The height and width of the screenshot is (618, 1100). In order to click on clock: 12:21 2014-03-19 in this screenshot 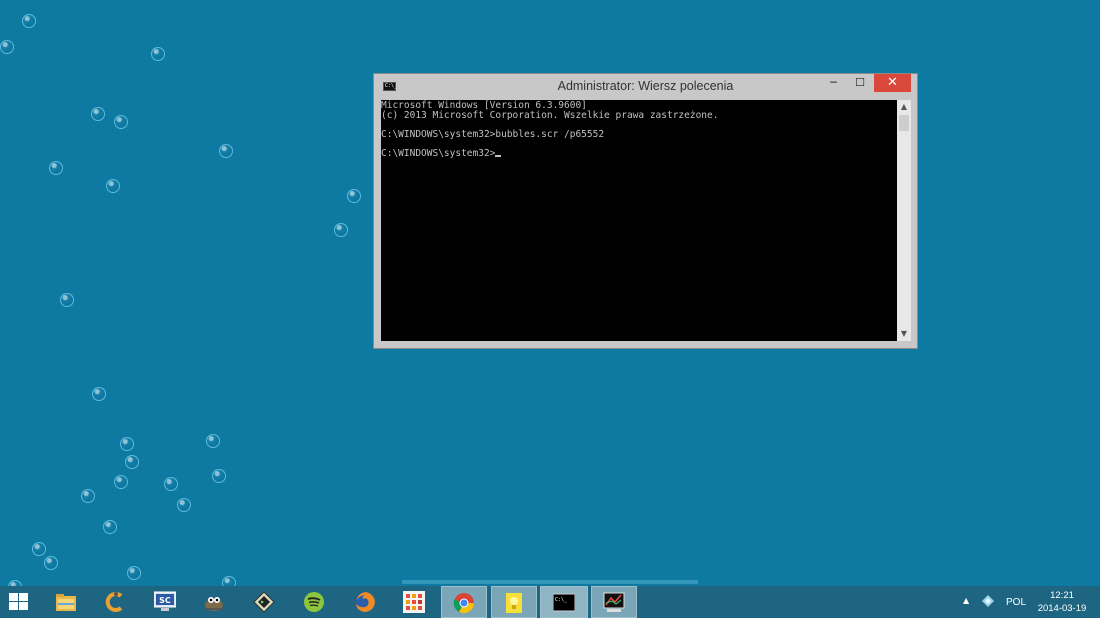, I will do `click(1062, 602)`.